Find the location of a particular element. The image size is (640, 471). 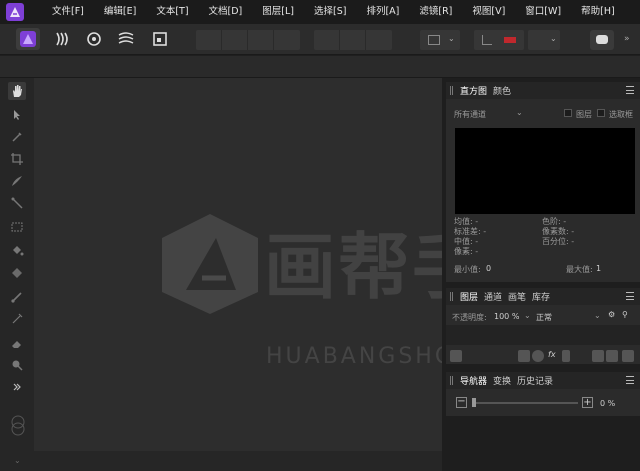

tab-history: 历史记录 is located at coordinates (535, 380).